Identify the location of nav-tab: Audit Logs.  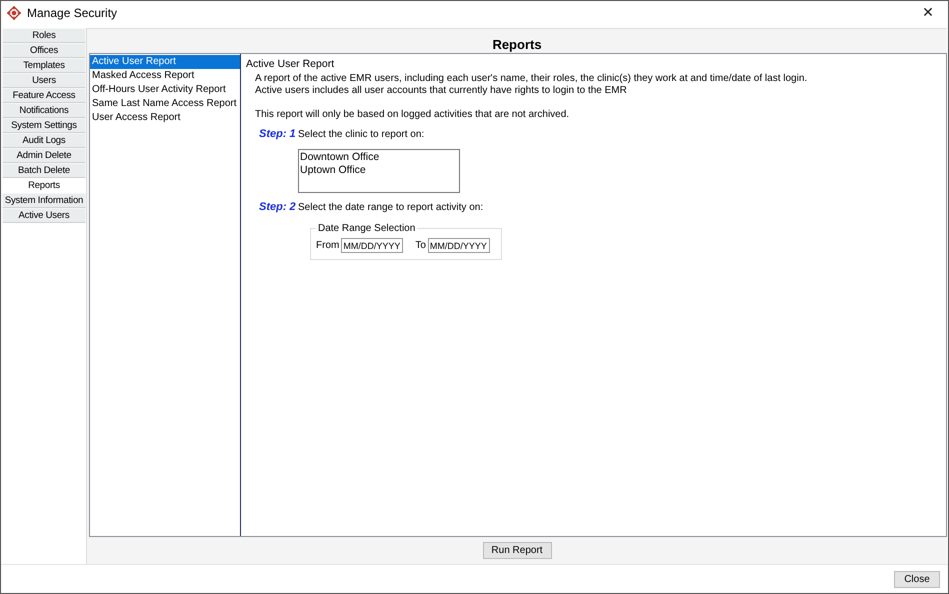
(44, 140).